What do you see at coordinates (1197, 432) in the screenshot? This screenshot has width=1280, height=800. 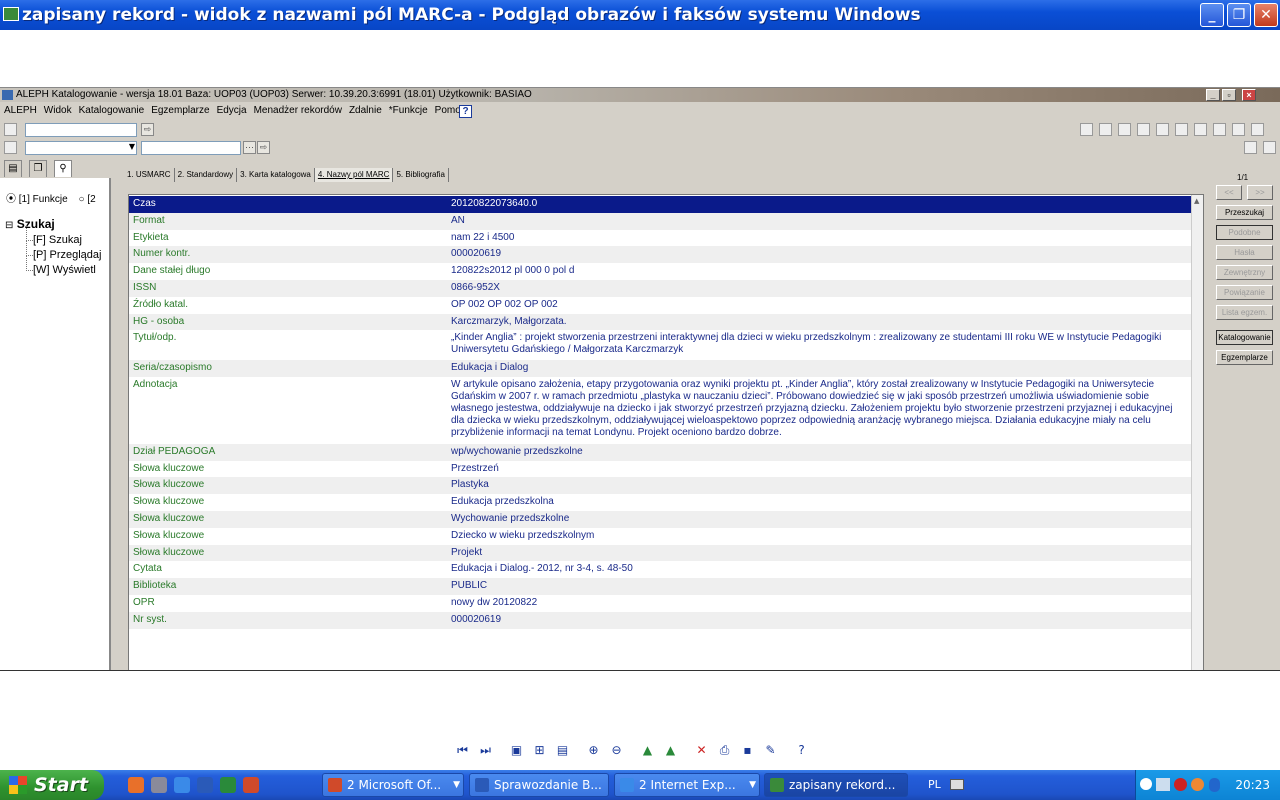 I see `record-scrollbar: ▲` at bounding box center [1197, 432].